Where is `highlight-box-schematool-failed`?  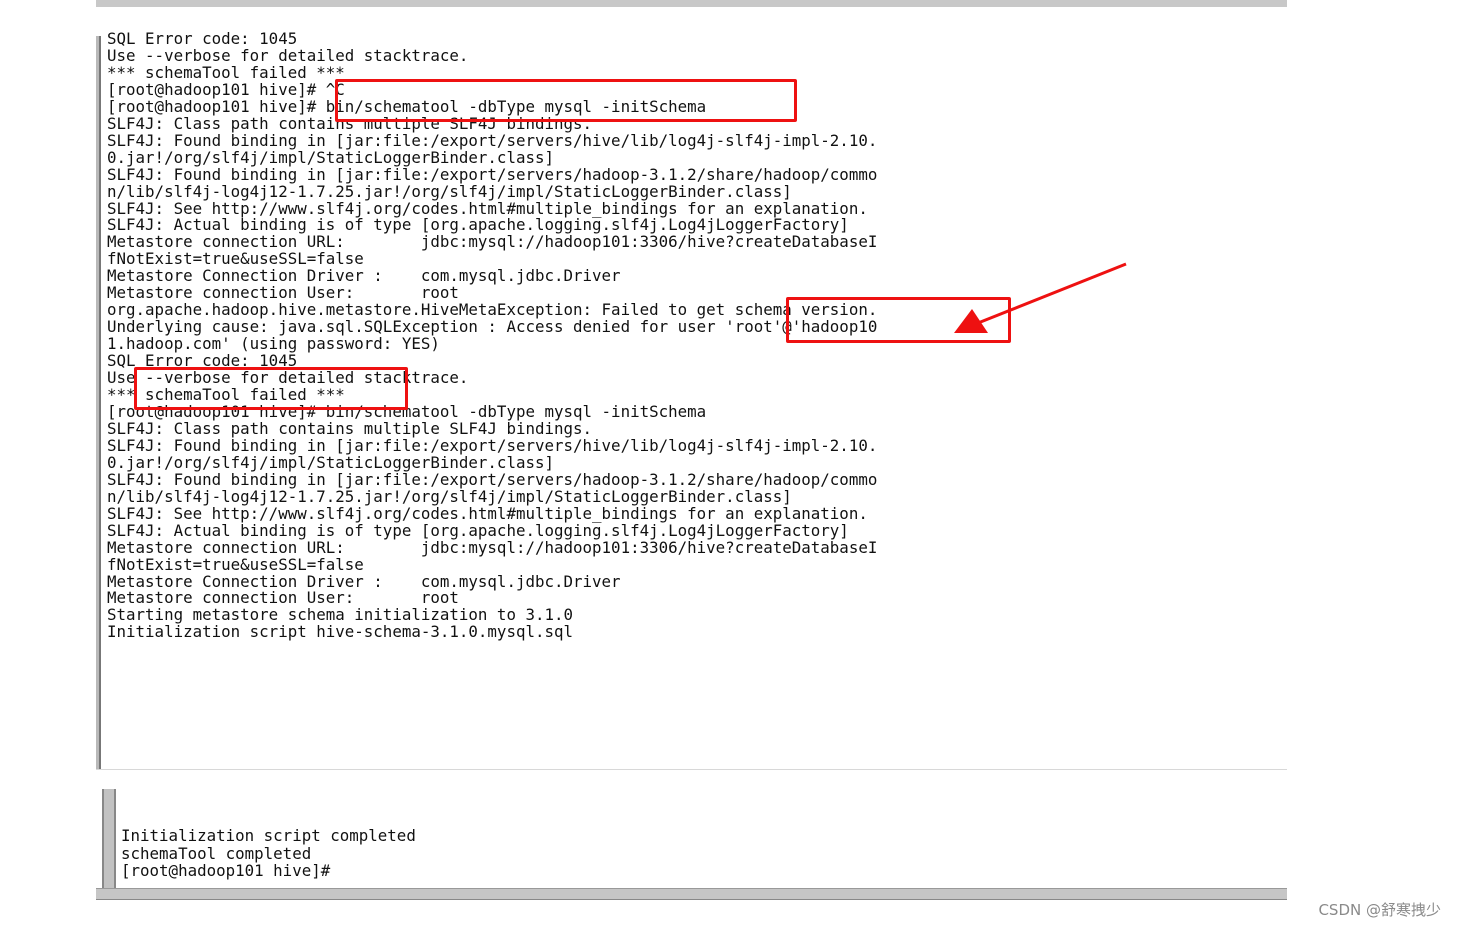
highlight-box-schematool-failed is located at coordinates (271, 388).